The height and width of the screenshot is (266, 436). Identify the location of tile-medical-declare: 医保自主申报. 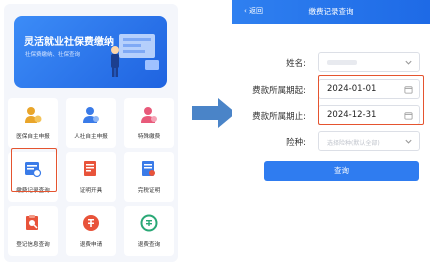
(33, 123).